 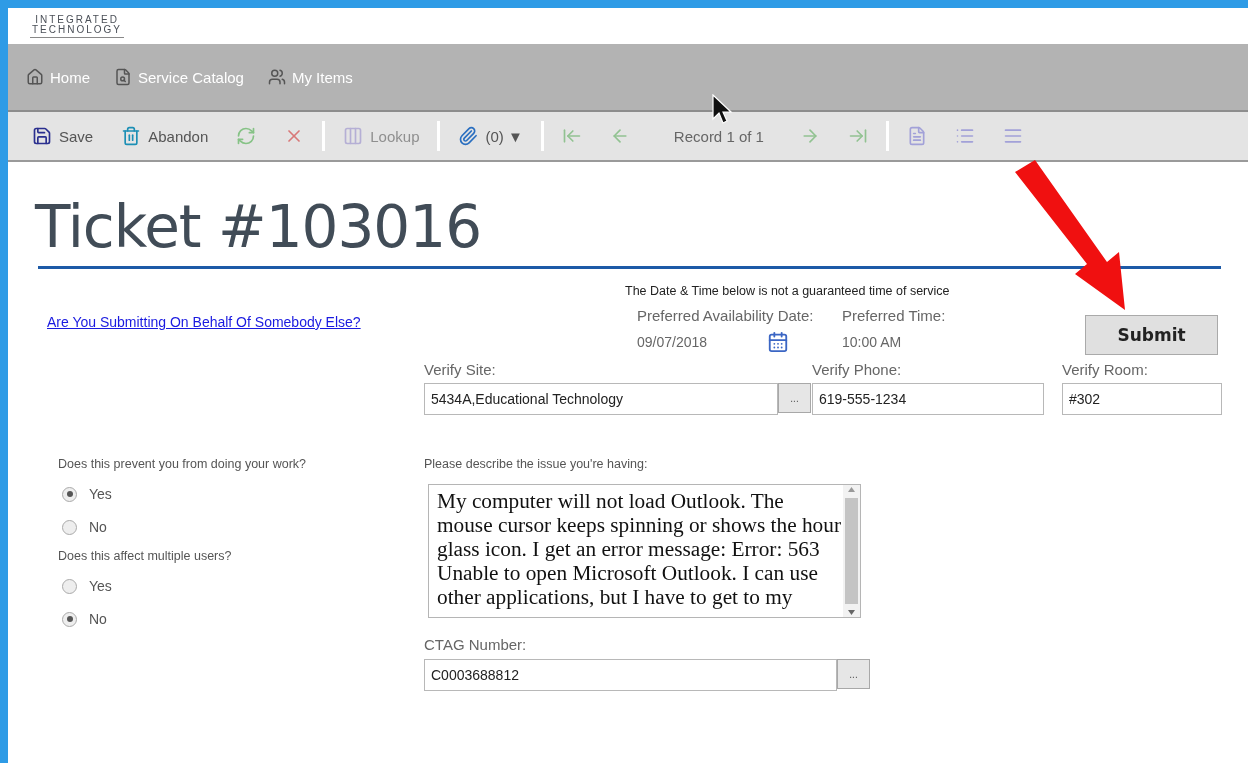 I want to click on time-label: Preferred Time:, so click(x=894, y=315).